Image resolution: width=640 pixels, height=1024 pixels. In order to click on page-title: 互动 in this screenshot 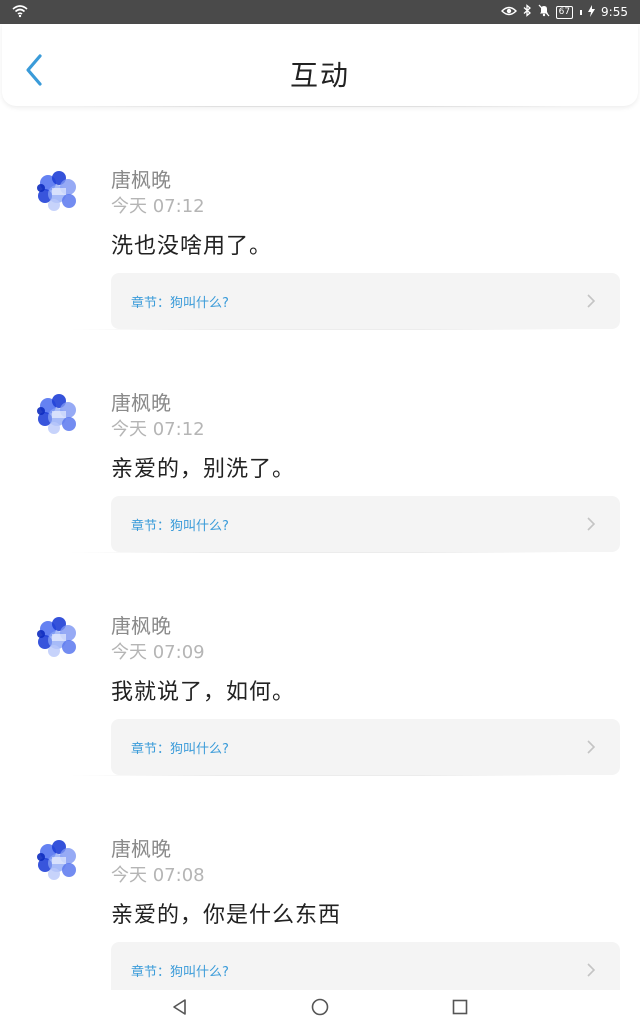, I will do `click(319, 75)`.